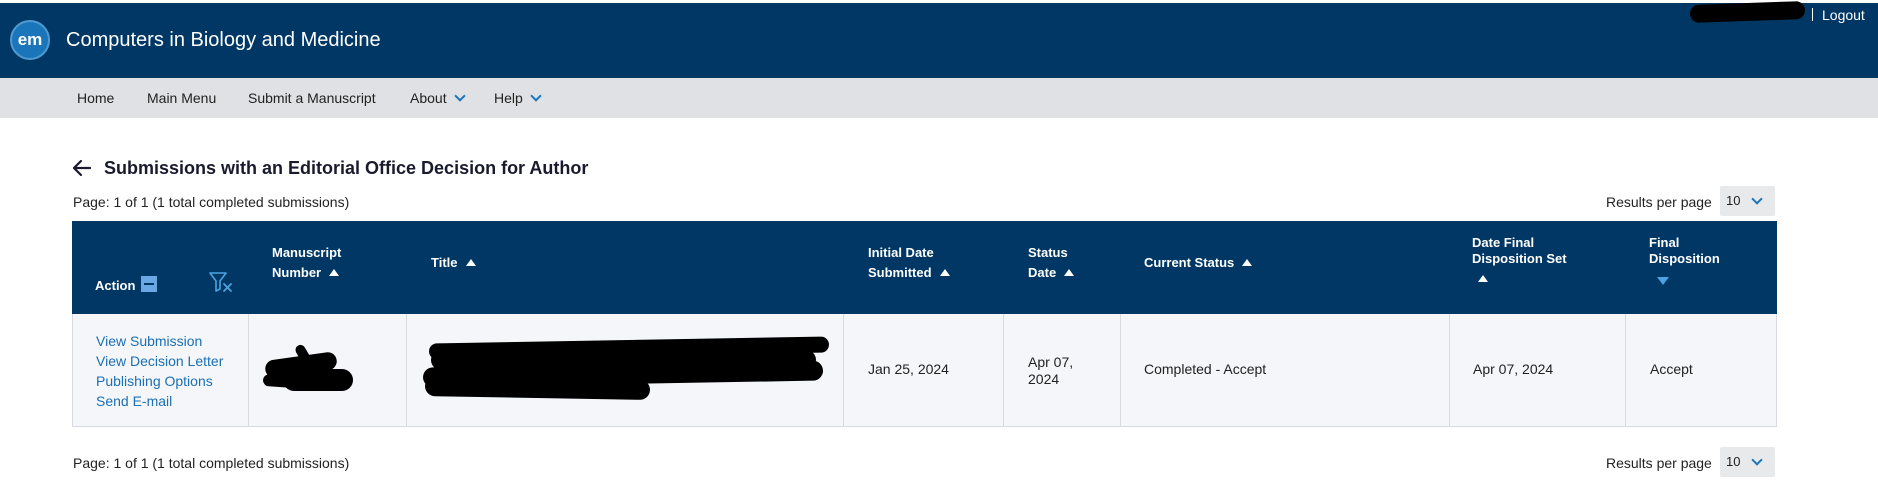  I want to click on sort-descending-icon, so click(1663, 281).